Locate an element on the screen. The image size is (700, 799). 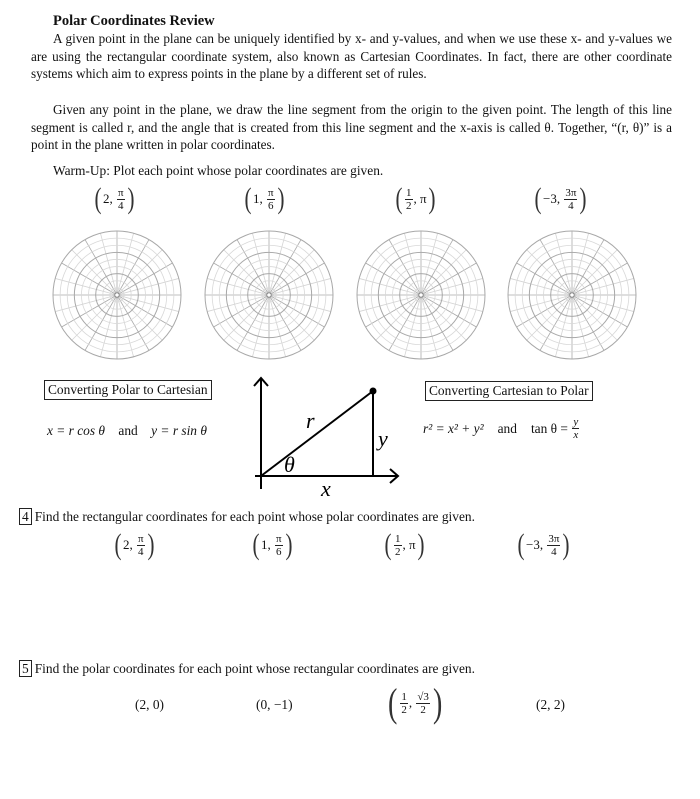
formula-tan-fraction: yx is located at coordinates (576, 428).